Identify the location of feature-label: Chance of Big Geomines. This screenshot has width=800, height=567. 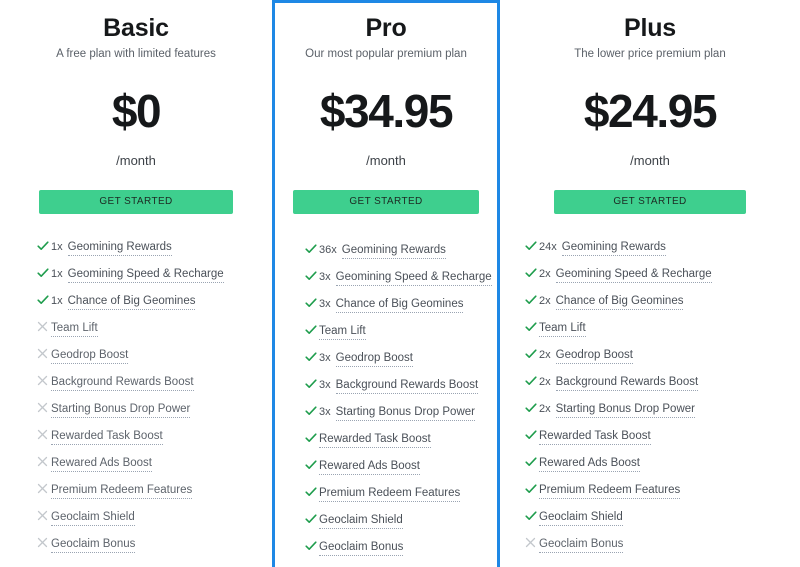
(131, 302).